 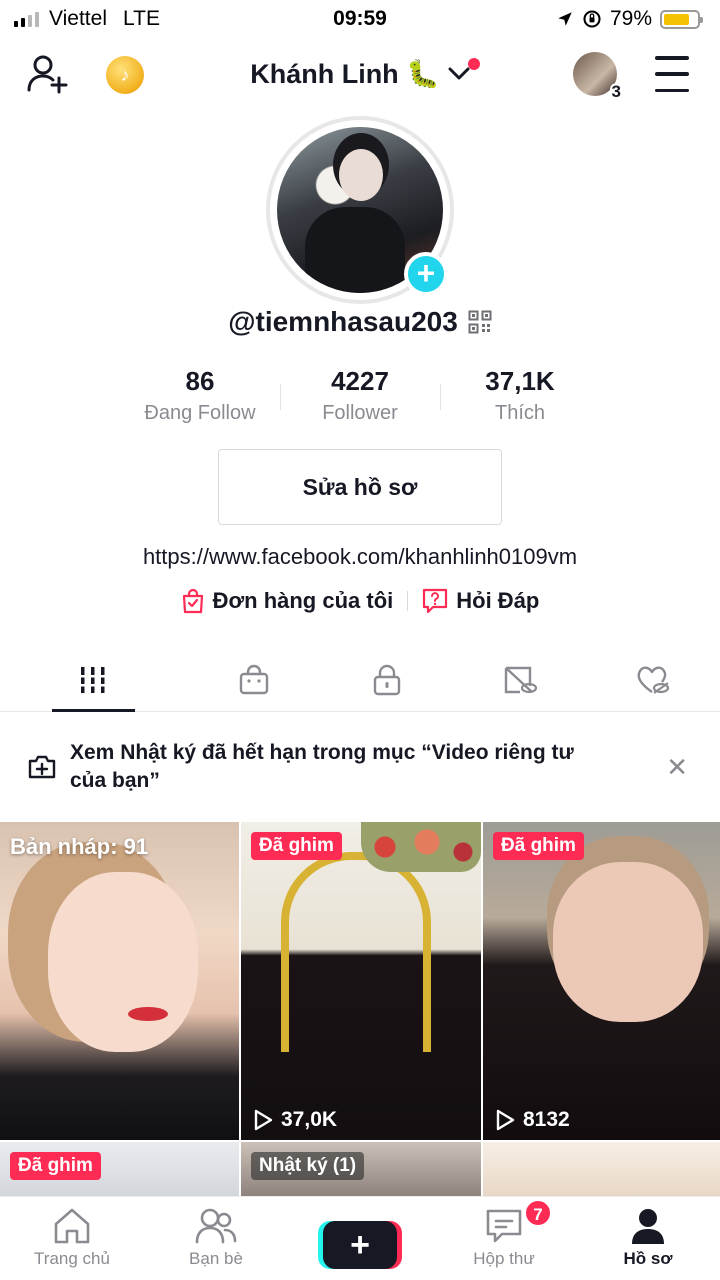 What do you see at coordinates (345, 74) in the screenshot?
I see `account-name: Khánh Linh 🐛` at bounding box center [345, 74].